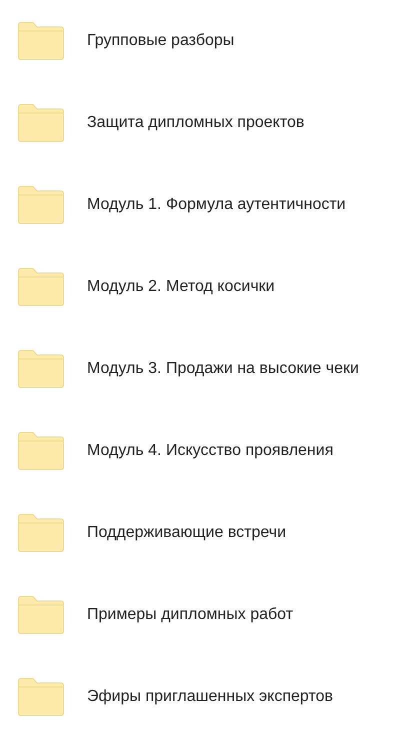 The height and width of the screenshot is (740, 410). Describe the element at coordinates (160, 41) in the screenshot. I see `folder-name: Групповые разборы` at that location.